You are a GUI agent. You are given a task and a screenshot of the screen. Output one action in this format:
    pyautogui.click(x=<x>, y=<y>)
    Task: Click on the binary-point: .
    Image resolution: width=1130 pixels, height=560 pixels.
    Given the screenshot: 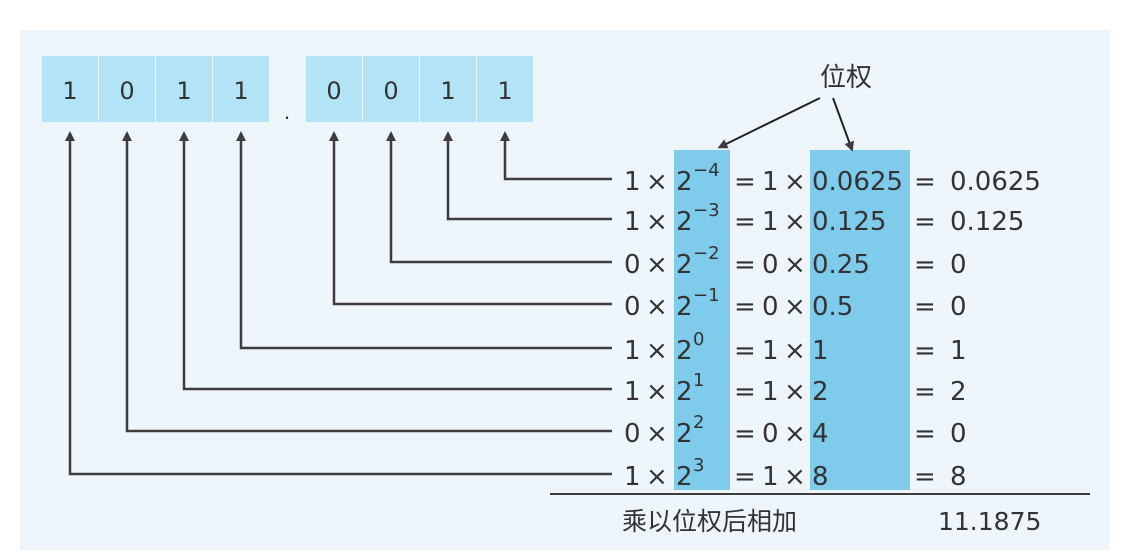 What is the action you would take?
    pyautogui.click(x=287, y=112)
    